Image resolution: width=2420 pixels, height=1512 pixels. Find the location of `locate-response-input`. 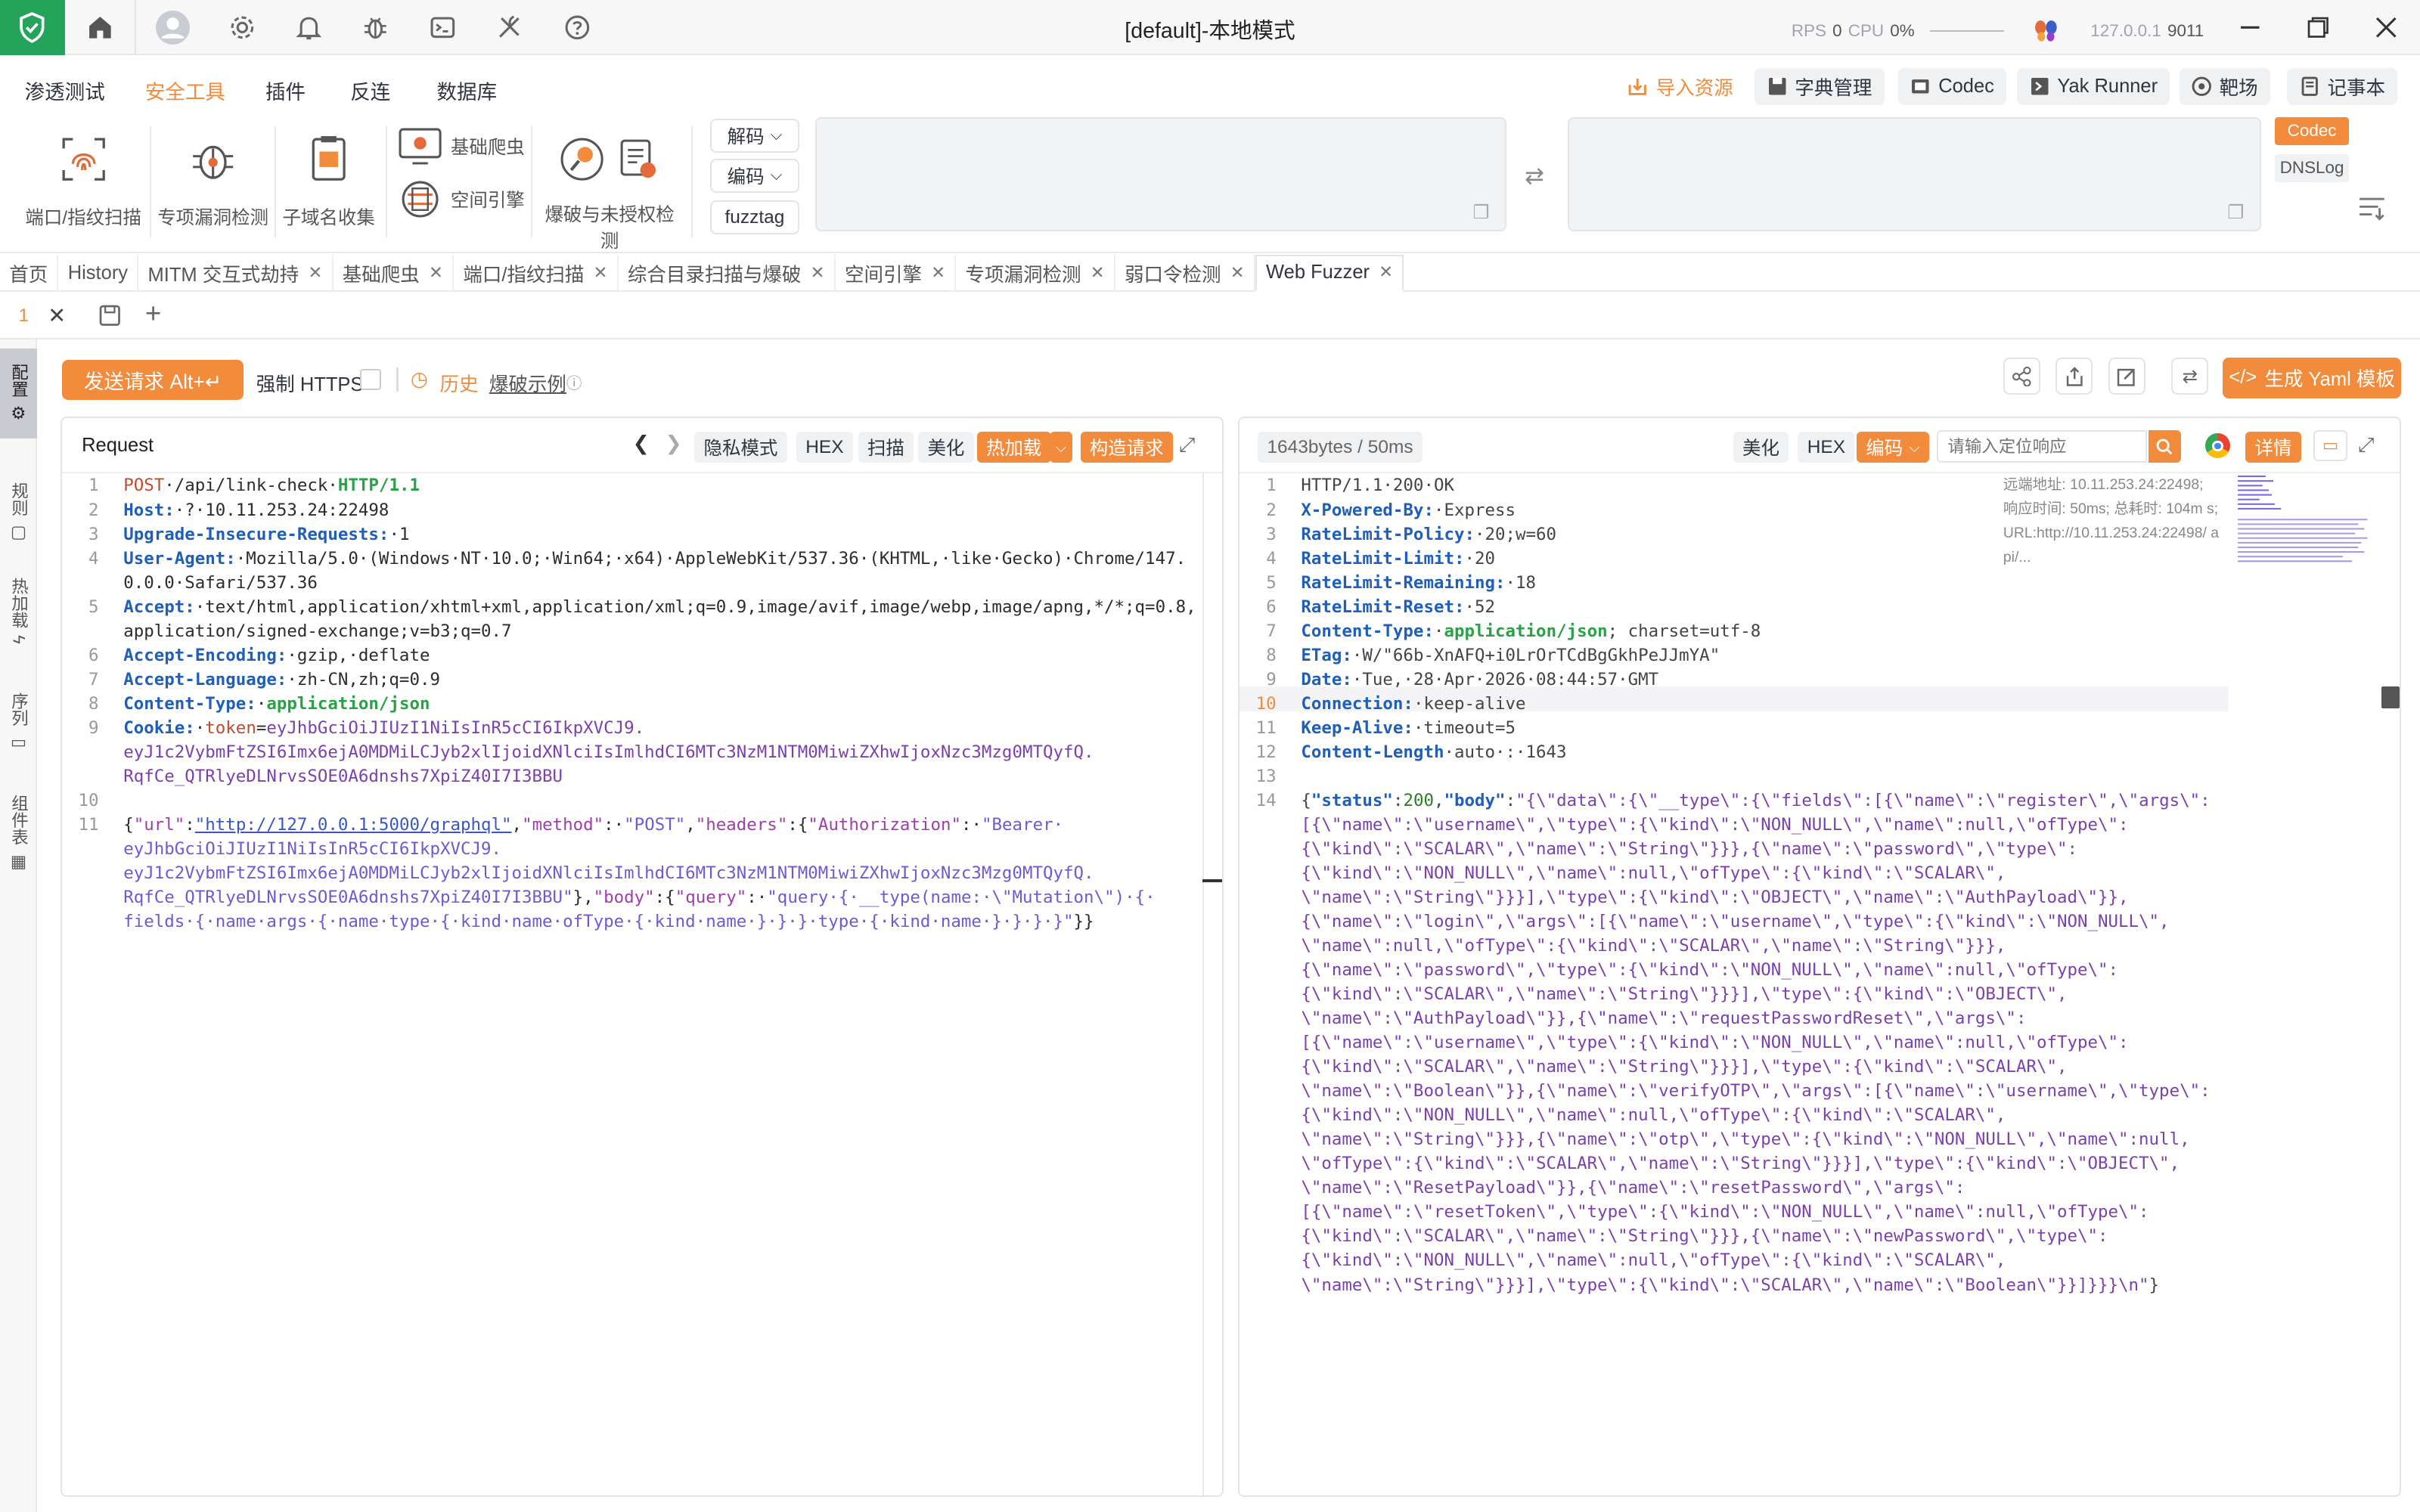

locate-response-input is located at coordinates (2042, 446).